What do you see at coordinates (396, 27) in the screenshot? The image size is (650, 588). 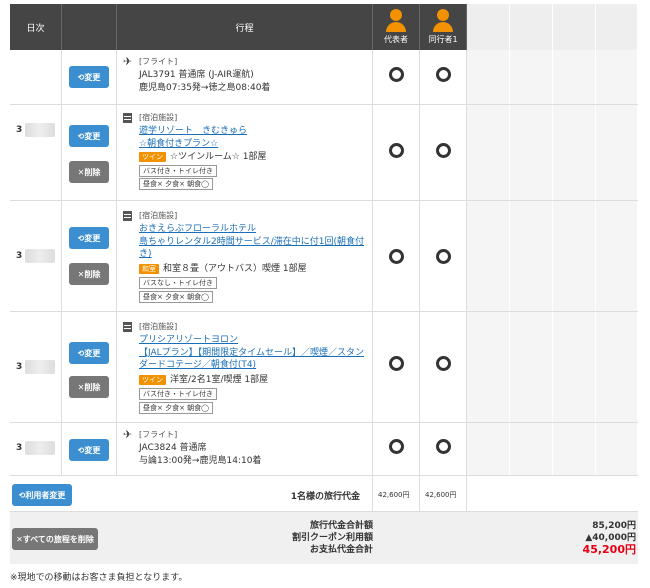 I see `rep-header: 代表者` at bounding box center [396, 27].